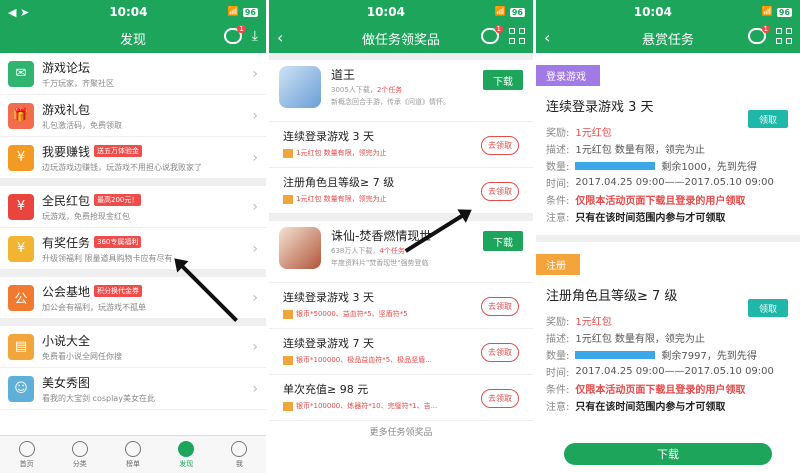  What do you see at coordinates (288, 153) in the screenshot?
I see `redpacket-icon` at bounding box center [288, 153].